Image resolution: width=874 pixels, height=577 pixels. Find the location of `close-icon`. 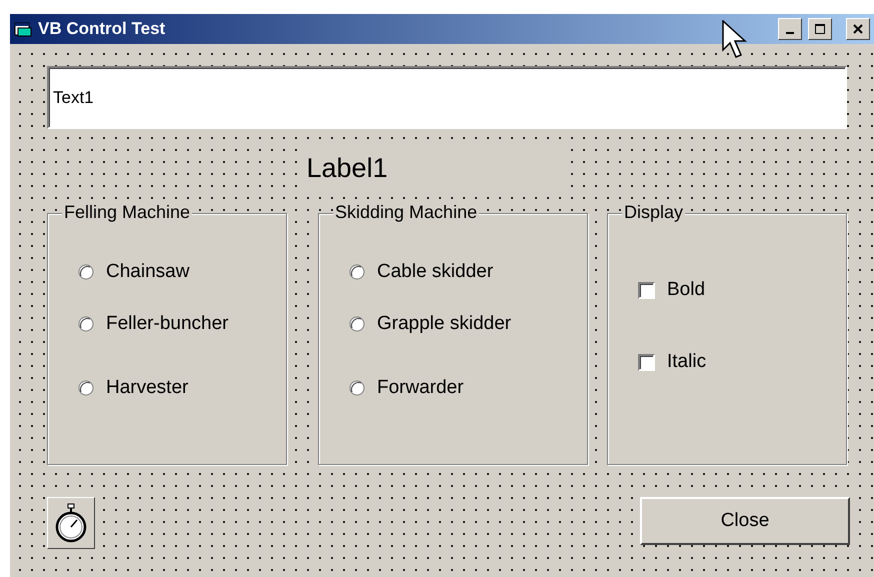

close-icon is located at coordinates (858, 29).